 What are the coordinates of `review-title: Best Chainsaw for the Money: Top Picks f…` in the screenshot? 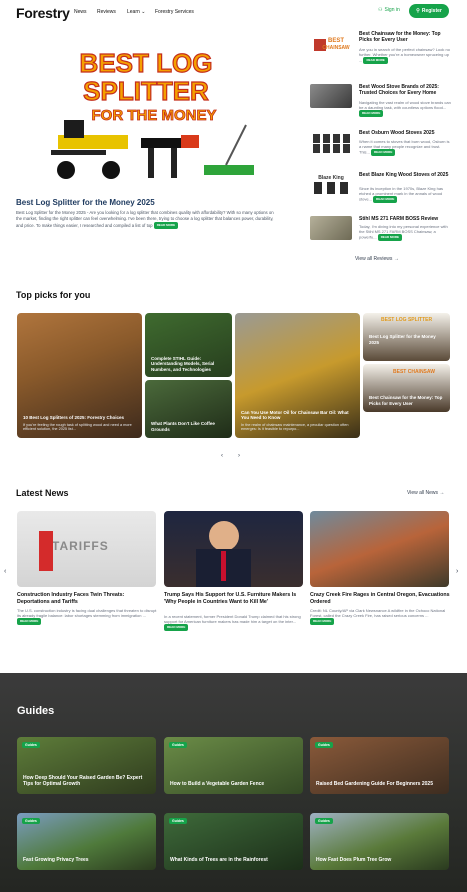 It's located at (400, 37).